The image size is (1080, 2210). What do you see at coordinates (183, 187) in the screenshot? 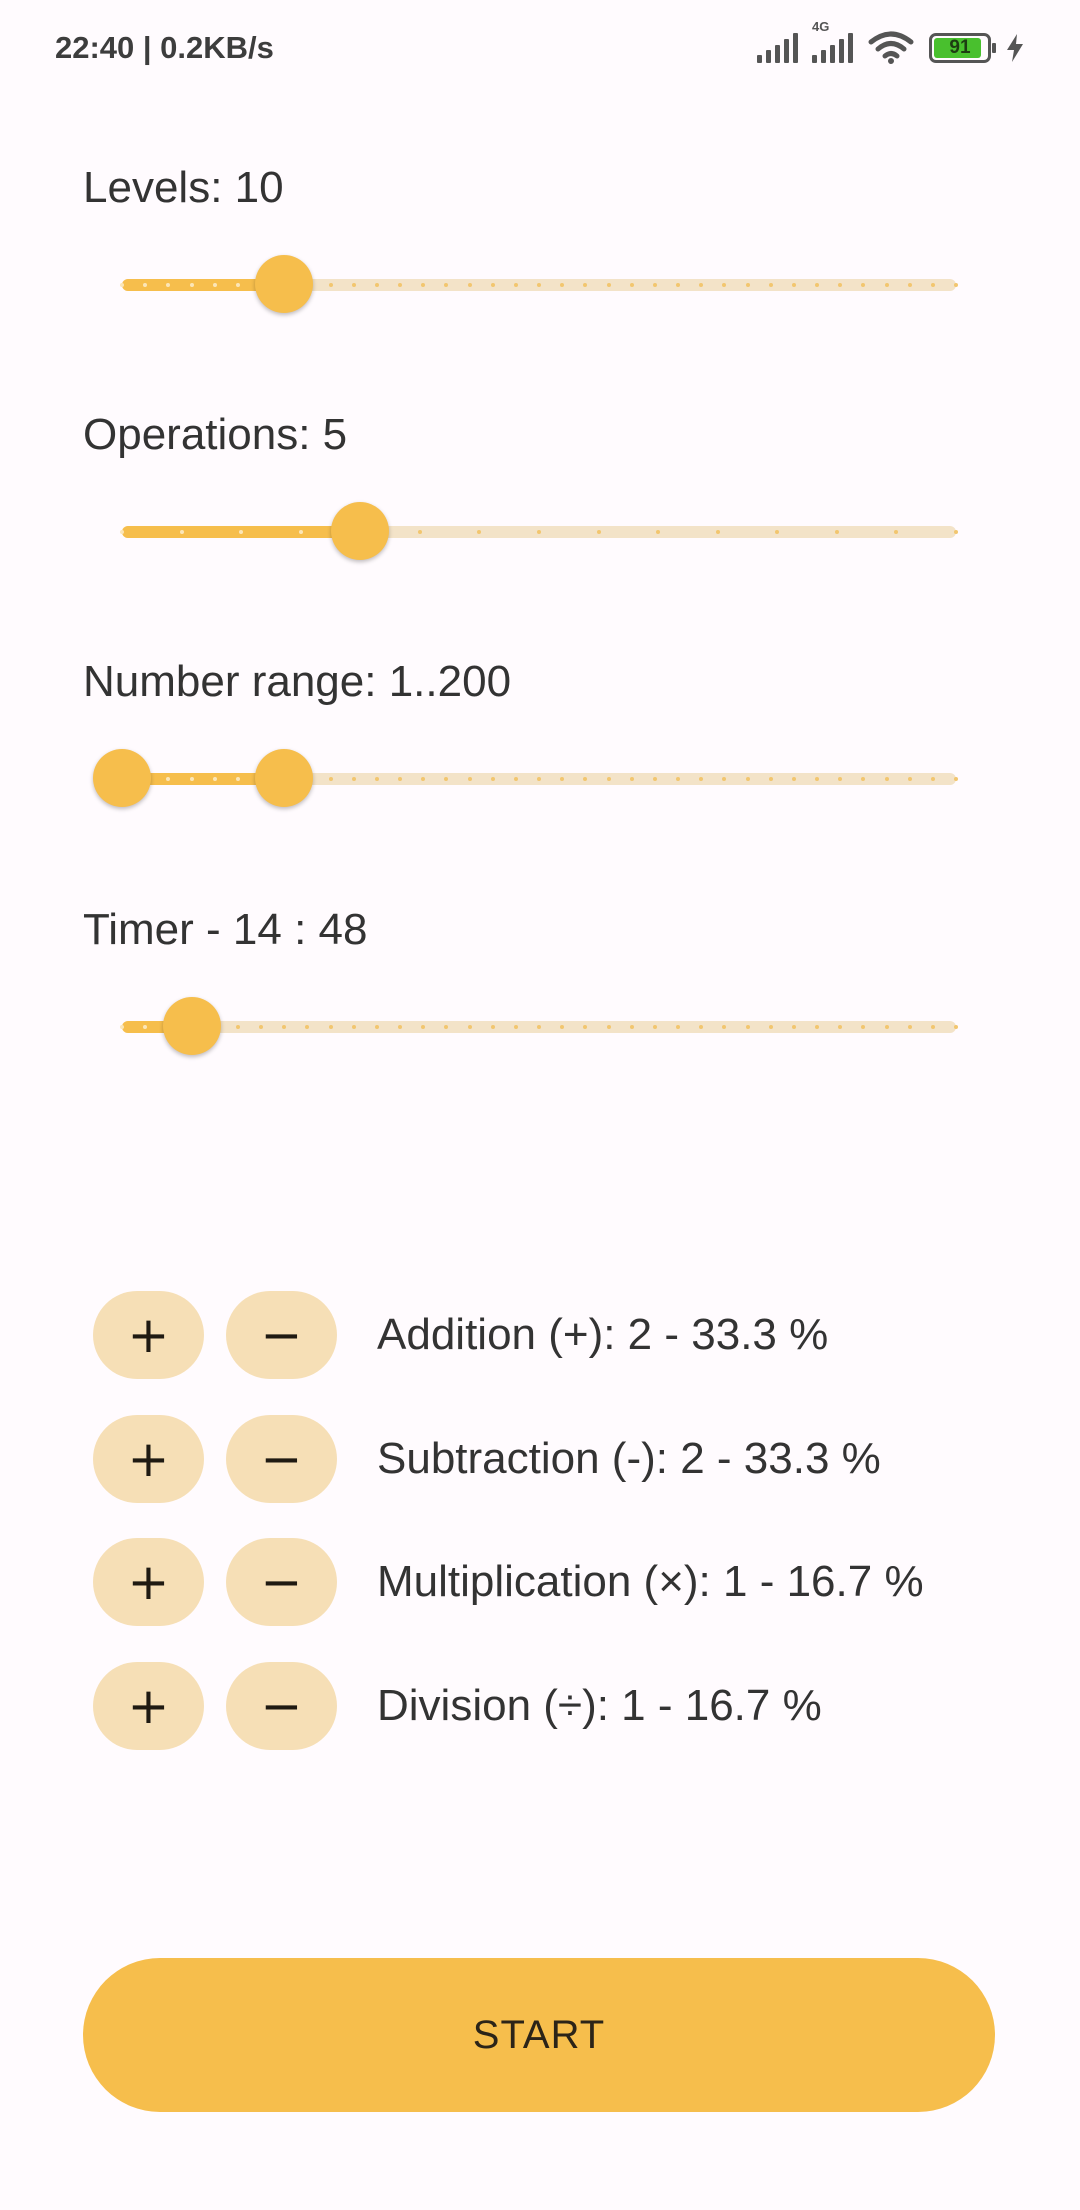
I see `levels-label: Levels: 10` at bounding box center [183, 187].